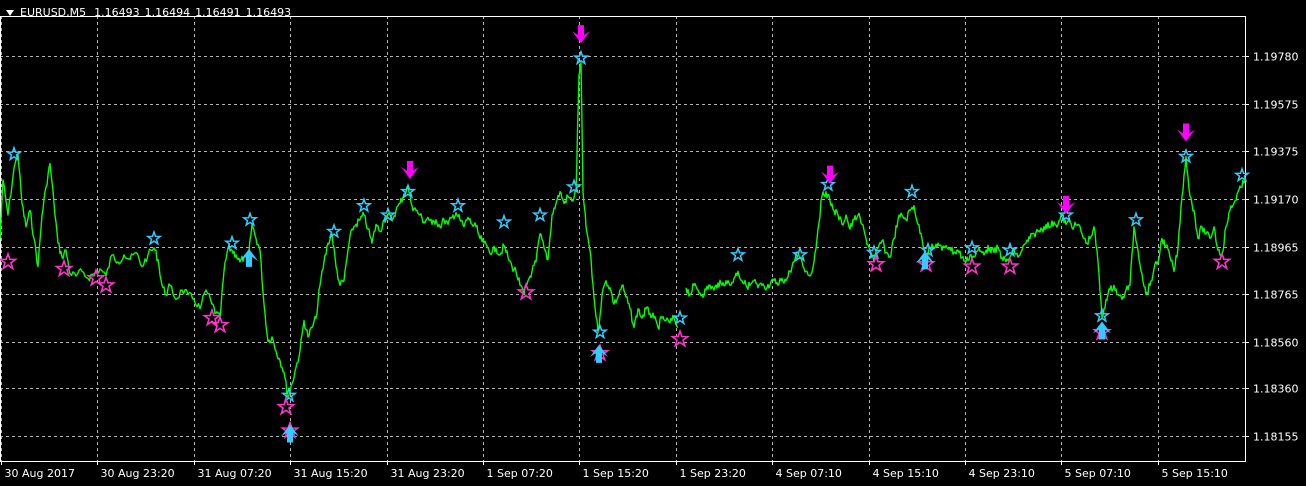  I want to click on x-tick-label: 30 Aug 2017, so click(40, 473).